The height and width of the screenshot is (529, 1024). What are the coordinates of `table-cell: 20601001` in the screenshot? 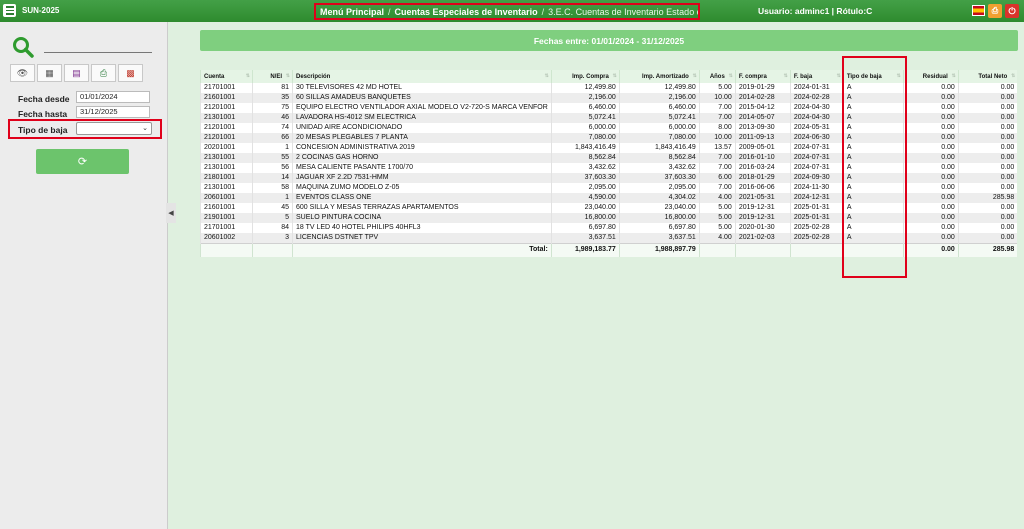 It's located at (226, 198).